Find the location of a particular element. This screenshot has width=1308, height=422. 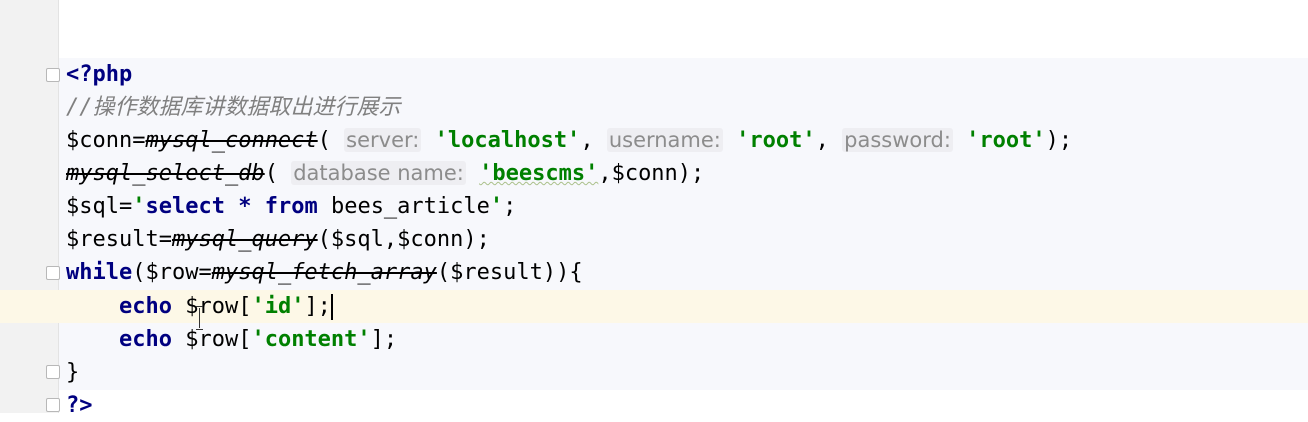

mysql-fetch-array-function: mysql_fetch_array is located at coordinates (324, 272).